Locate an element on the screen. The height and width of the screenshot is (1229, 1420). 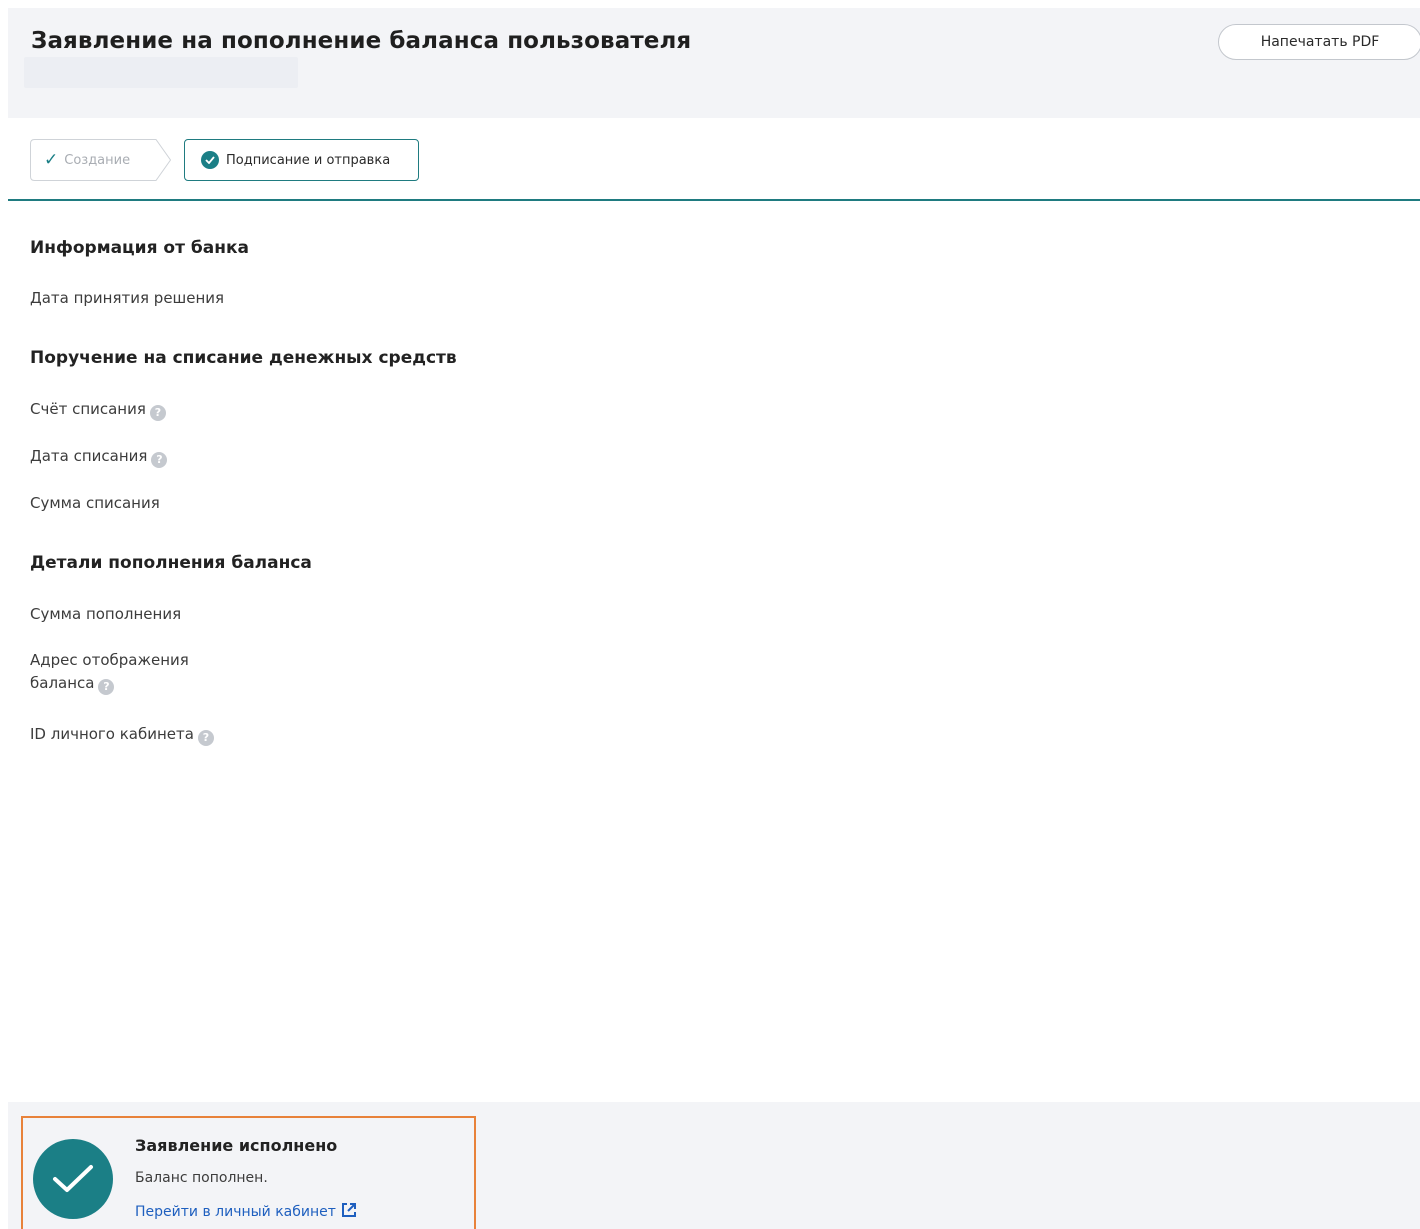
step-signing: Подписание и отправка is located at coordinates (301, 160).